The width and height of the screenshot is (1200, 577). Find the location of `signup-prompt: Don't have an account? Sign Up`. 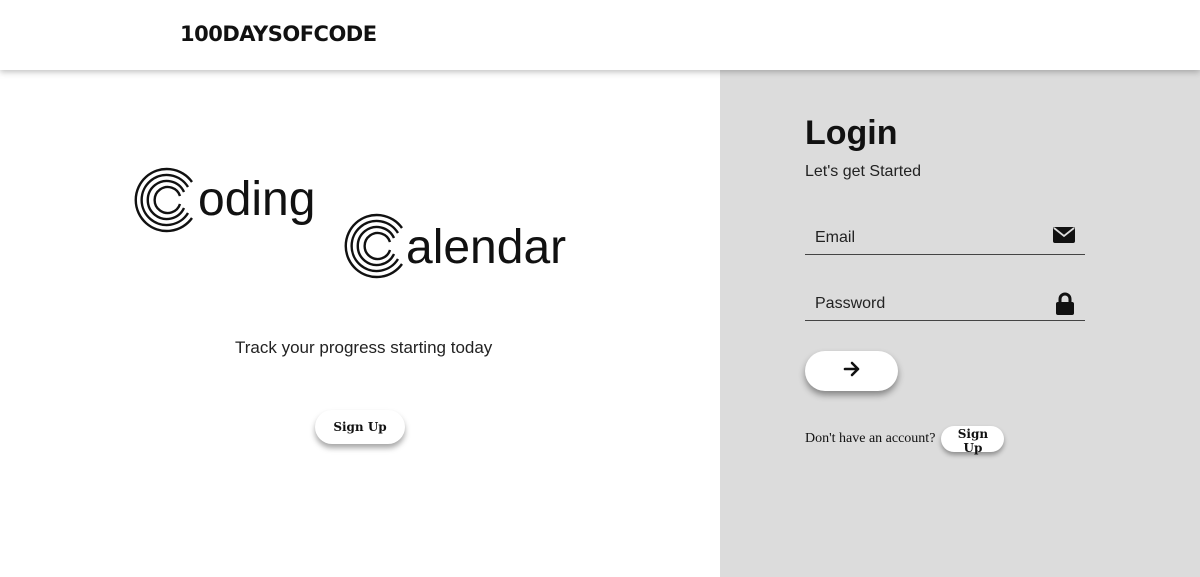

signup-prompt: Don't have an account? Sign Up is located at coordinates (905, 440).